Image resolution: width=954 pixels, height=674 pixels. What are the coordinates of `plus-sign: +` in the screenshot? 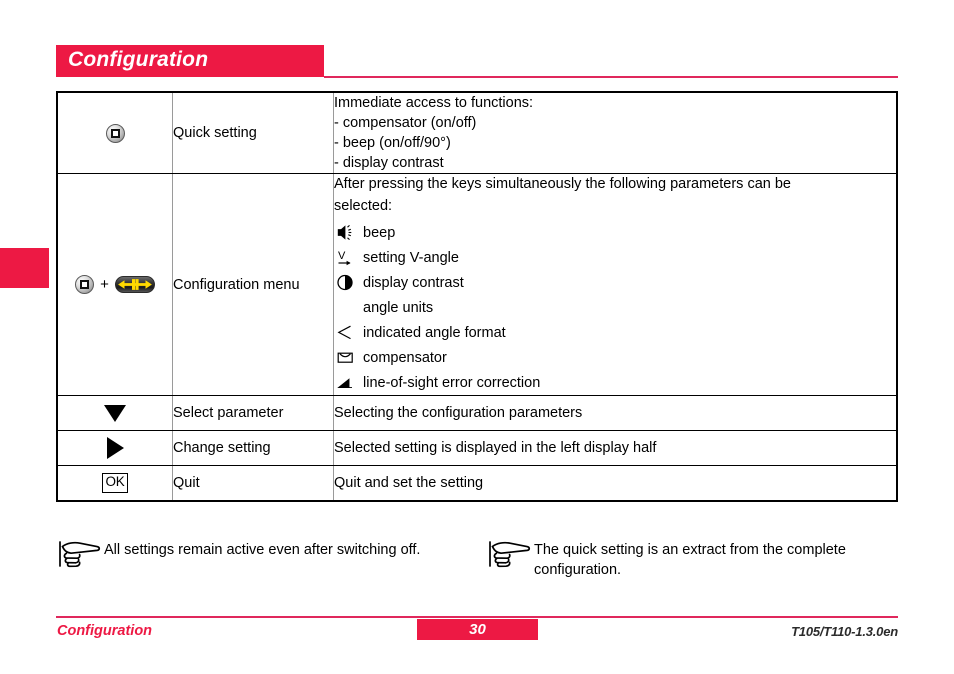 It's located at (104, 284).